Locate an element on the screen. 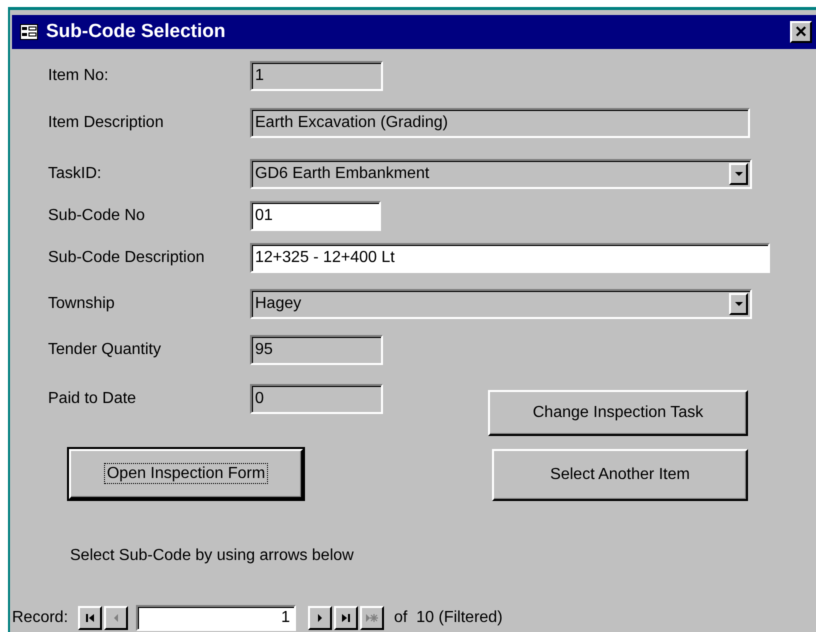 The width and height of the screenshot is (816, 632). field-label: Sub-Code No is located at coordinates (97, 216).